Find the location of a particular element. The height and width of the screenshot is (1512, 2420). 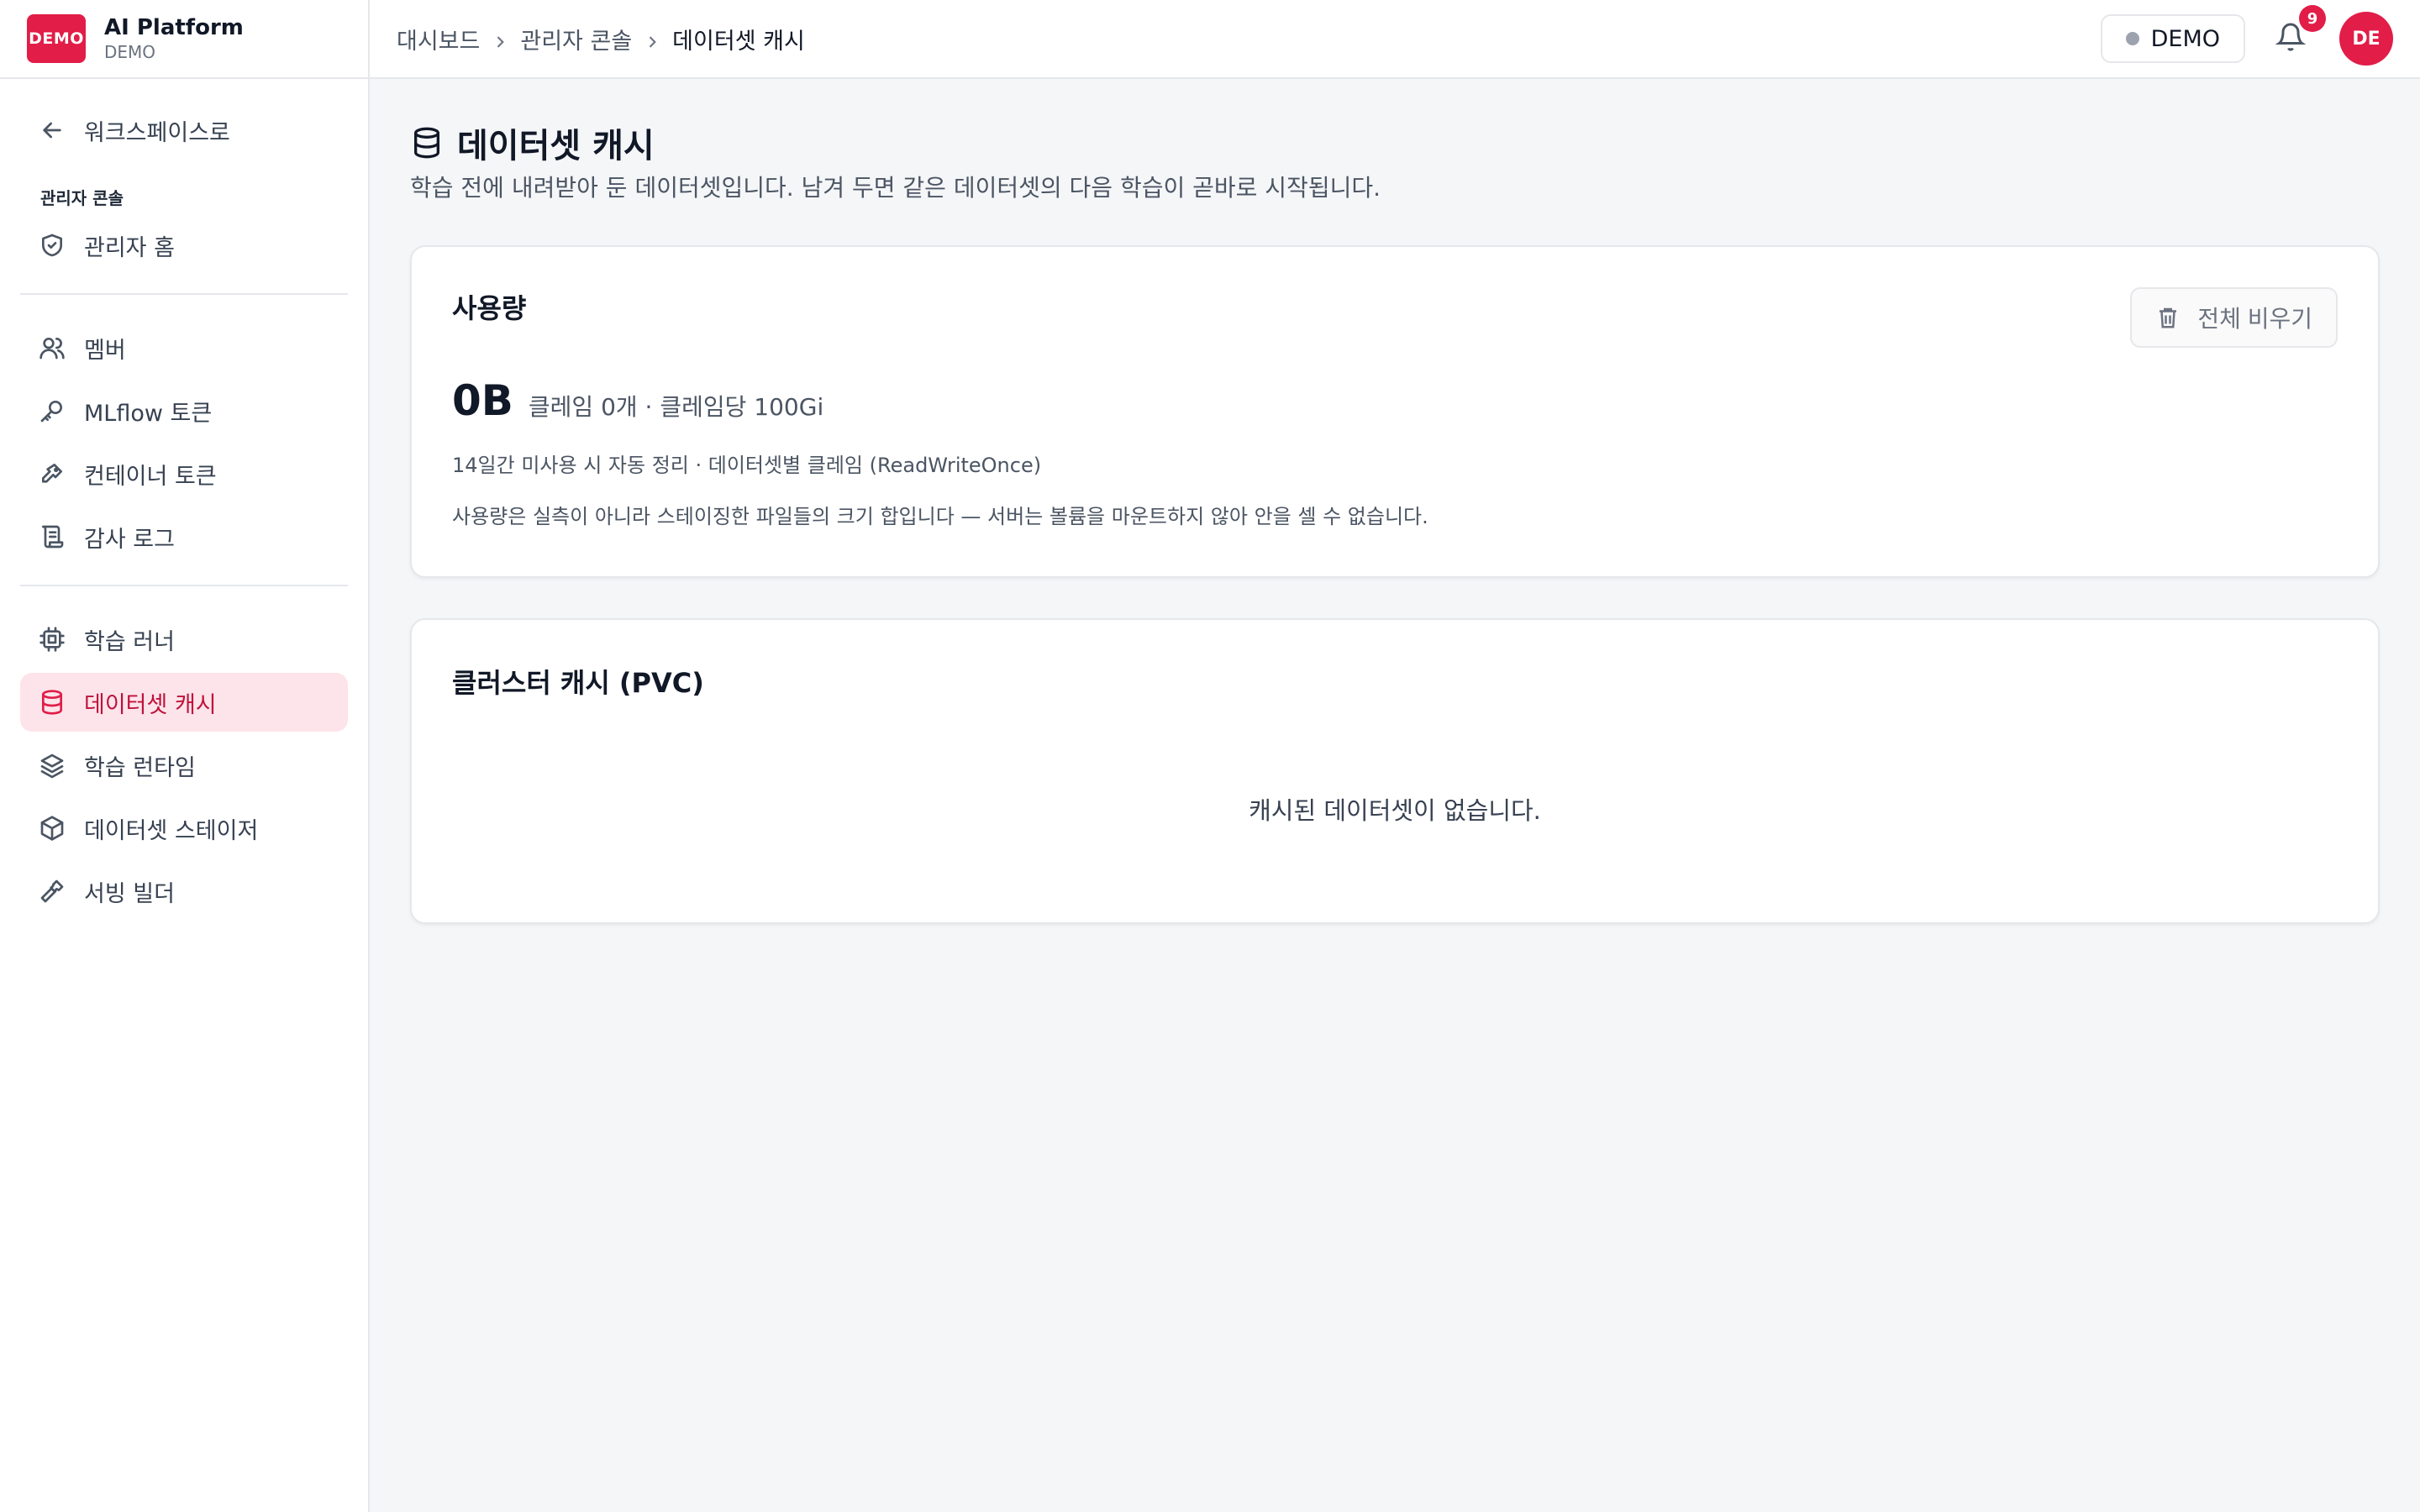

sidebar-item-audit-log: 감사 로그 is located at coordinates (184, 536).